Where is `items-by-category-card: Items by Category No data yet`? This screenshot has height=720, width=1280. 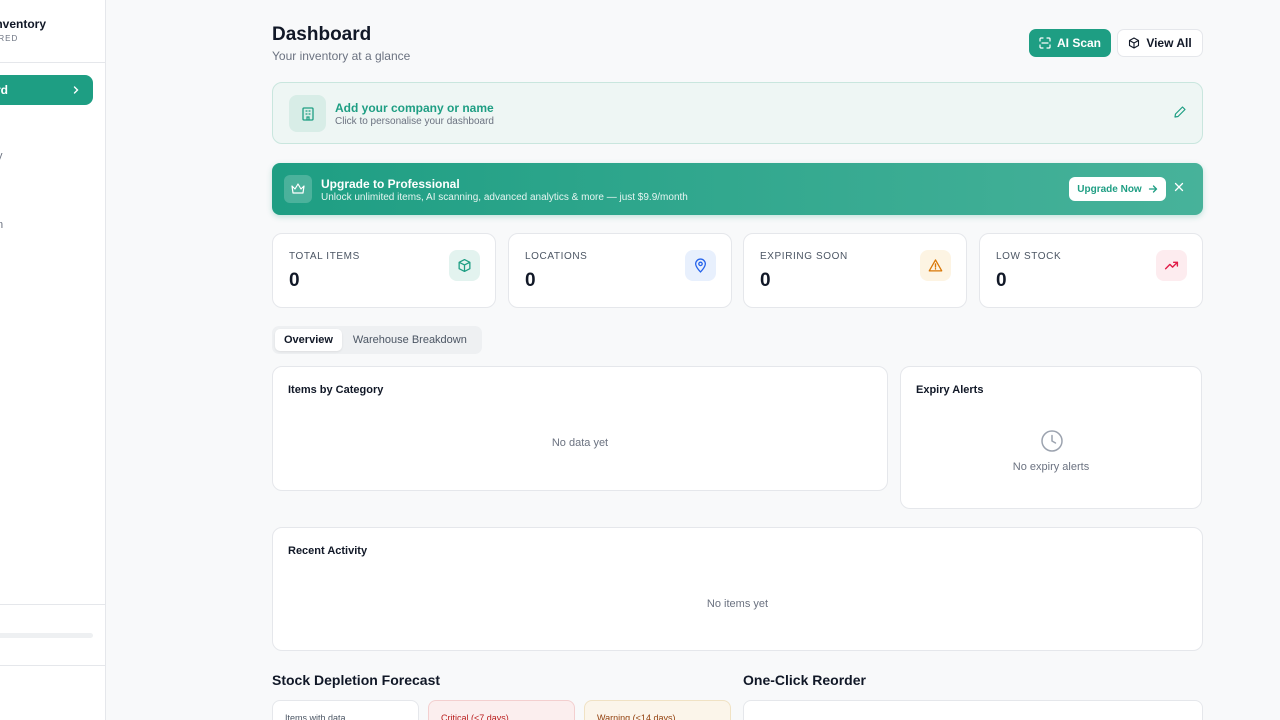 items-by-category-card: Items by Category No data yet is located at coordinates (580, 428).